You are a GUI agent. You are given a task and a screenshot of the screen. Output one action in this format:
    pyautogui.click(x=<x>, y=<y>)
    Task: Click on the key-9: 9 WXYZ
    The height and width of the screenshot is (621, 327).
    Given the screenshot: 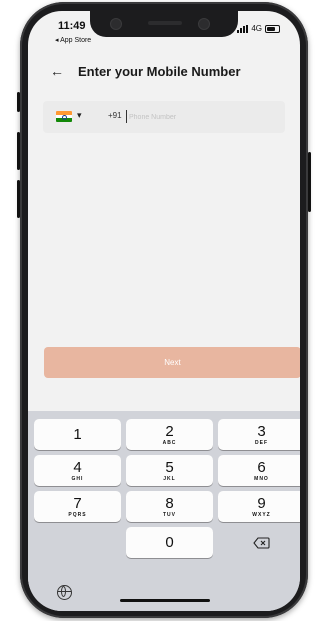 What is the action you would take?
    pyautogui.click(x=259, y=506)
    